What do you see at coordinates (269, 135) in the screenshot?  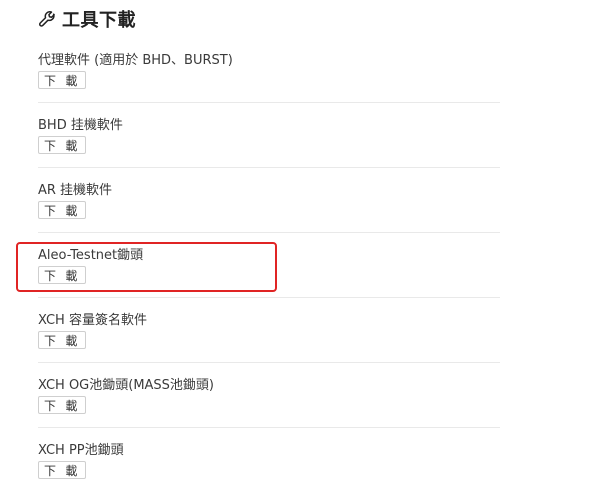 I see `list-item: BHD 挂機軟件 下 載` at bounding box center [269, 135].